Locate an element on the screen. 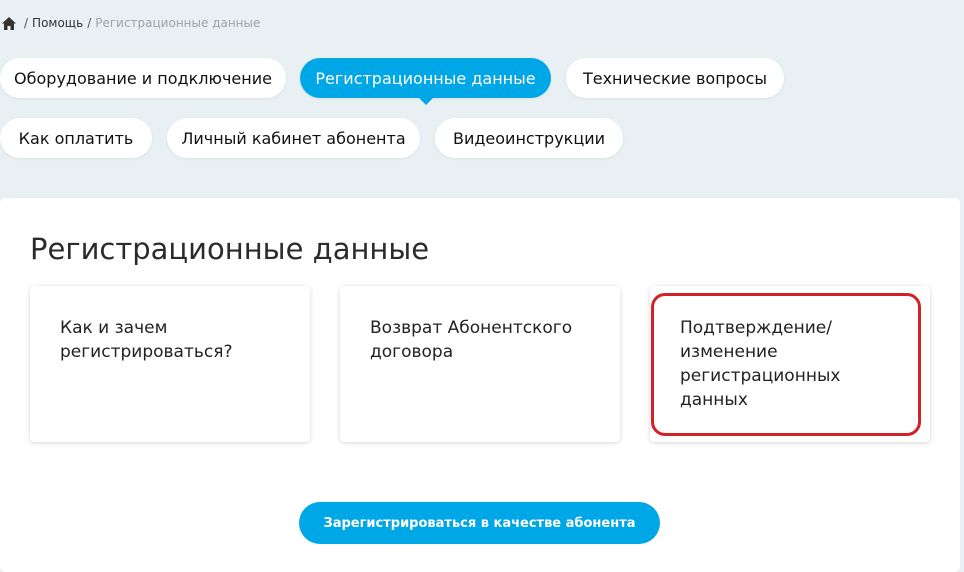  breadcrumb-item-current: Регистрационные данные is located at coordinates (178, 23).